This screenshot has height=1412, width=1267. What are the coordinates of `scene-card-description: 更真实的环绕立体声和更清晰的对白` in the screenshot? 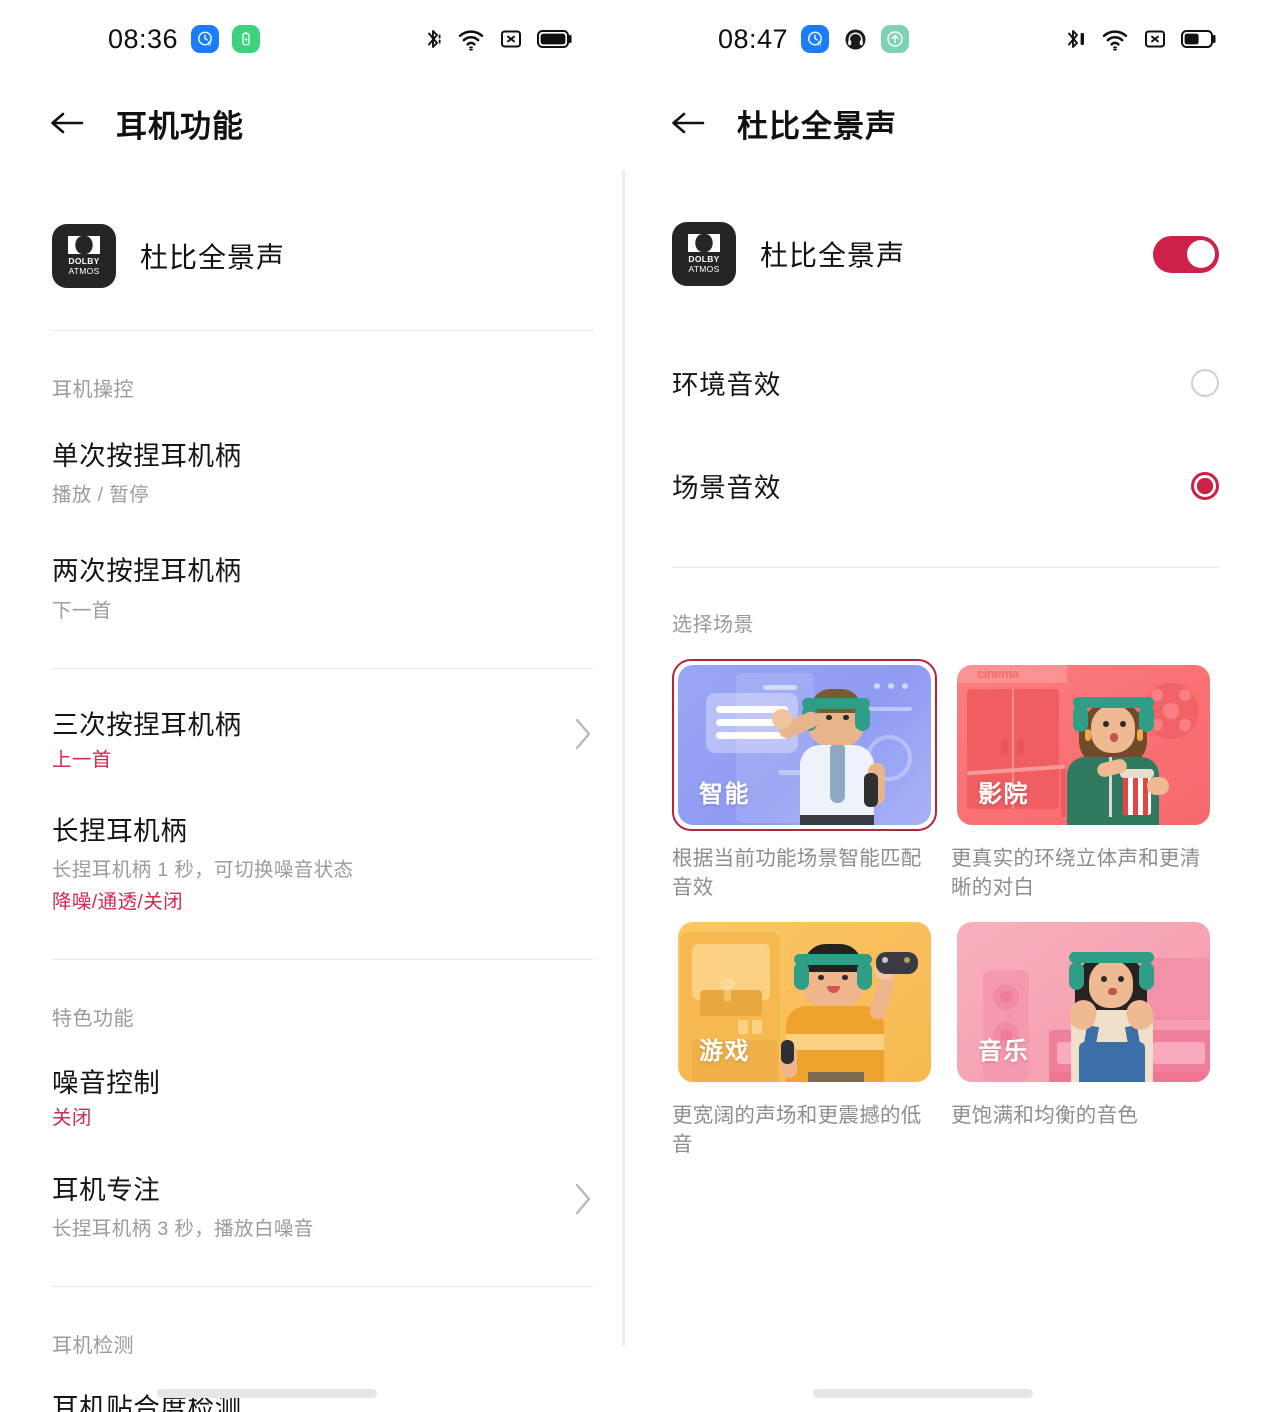 It's located at (1076, 873).